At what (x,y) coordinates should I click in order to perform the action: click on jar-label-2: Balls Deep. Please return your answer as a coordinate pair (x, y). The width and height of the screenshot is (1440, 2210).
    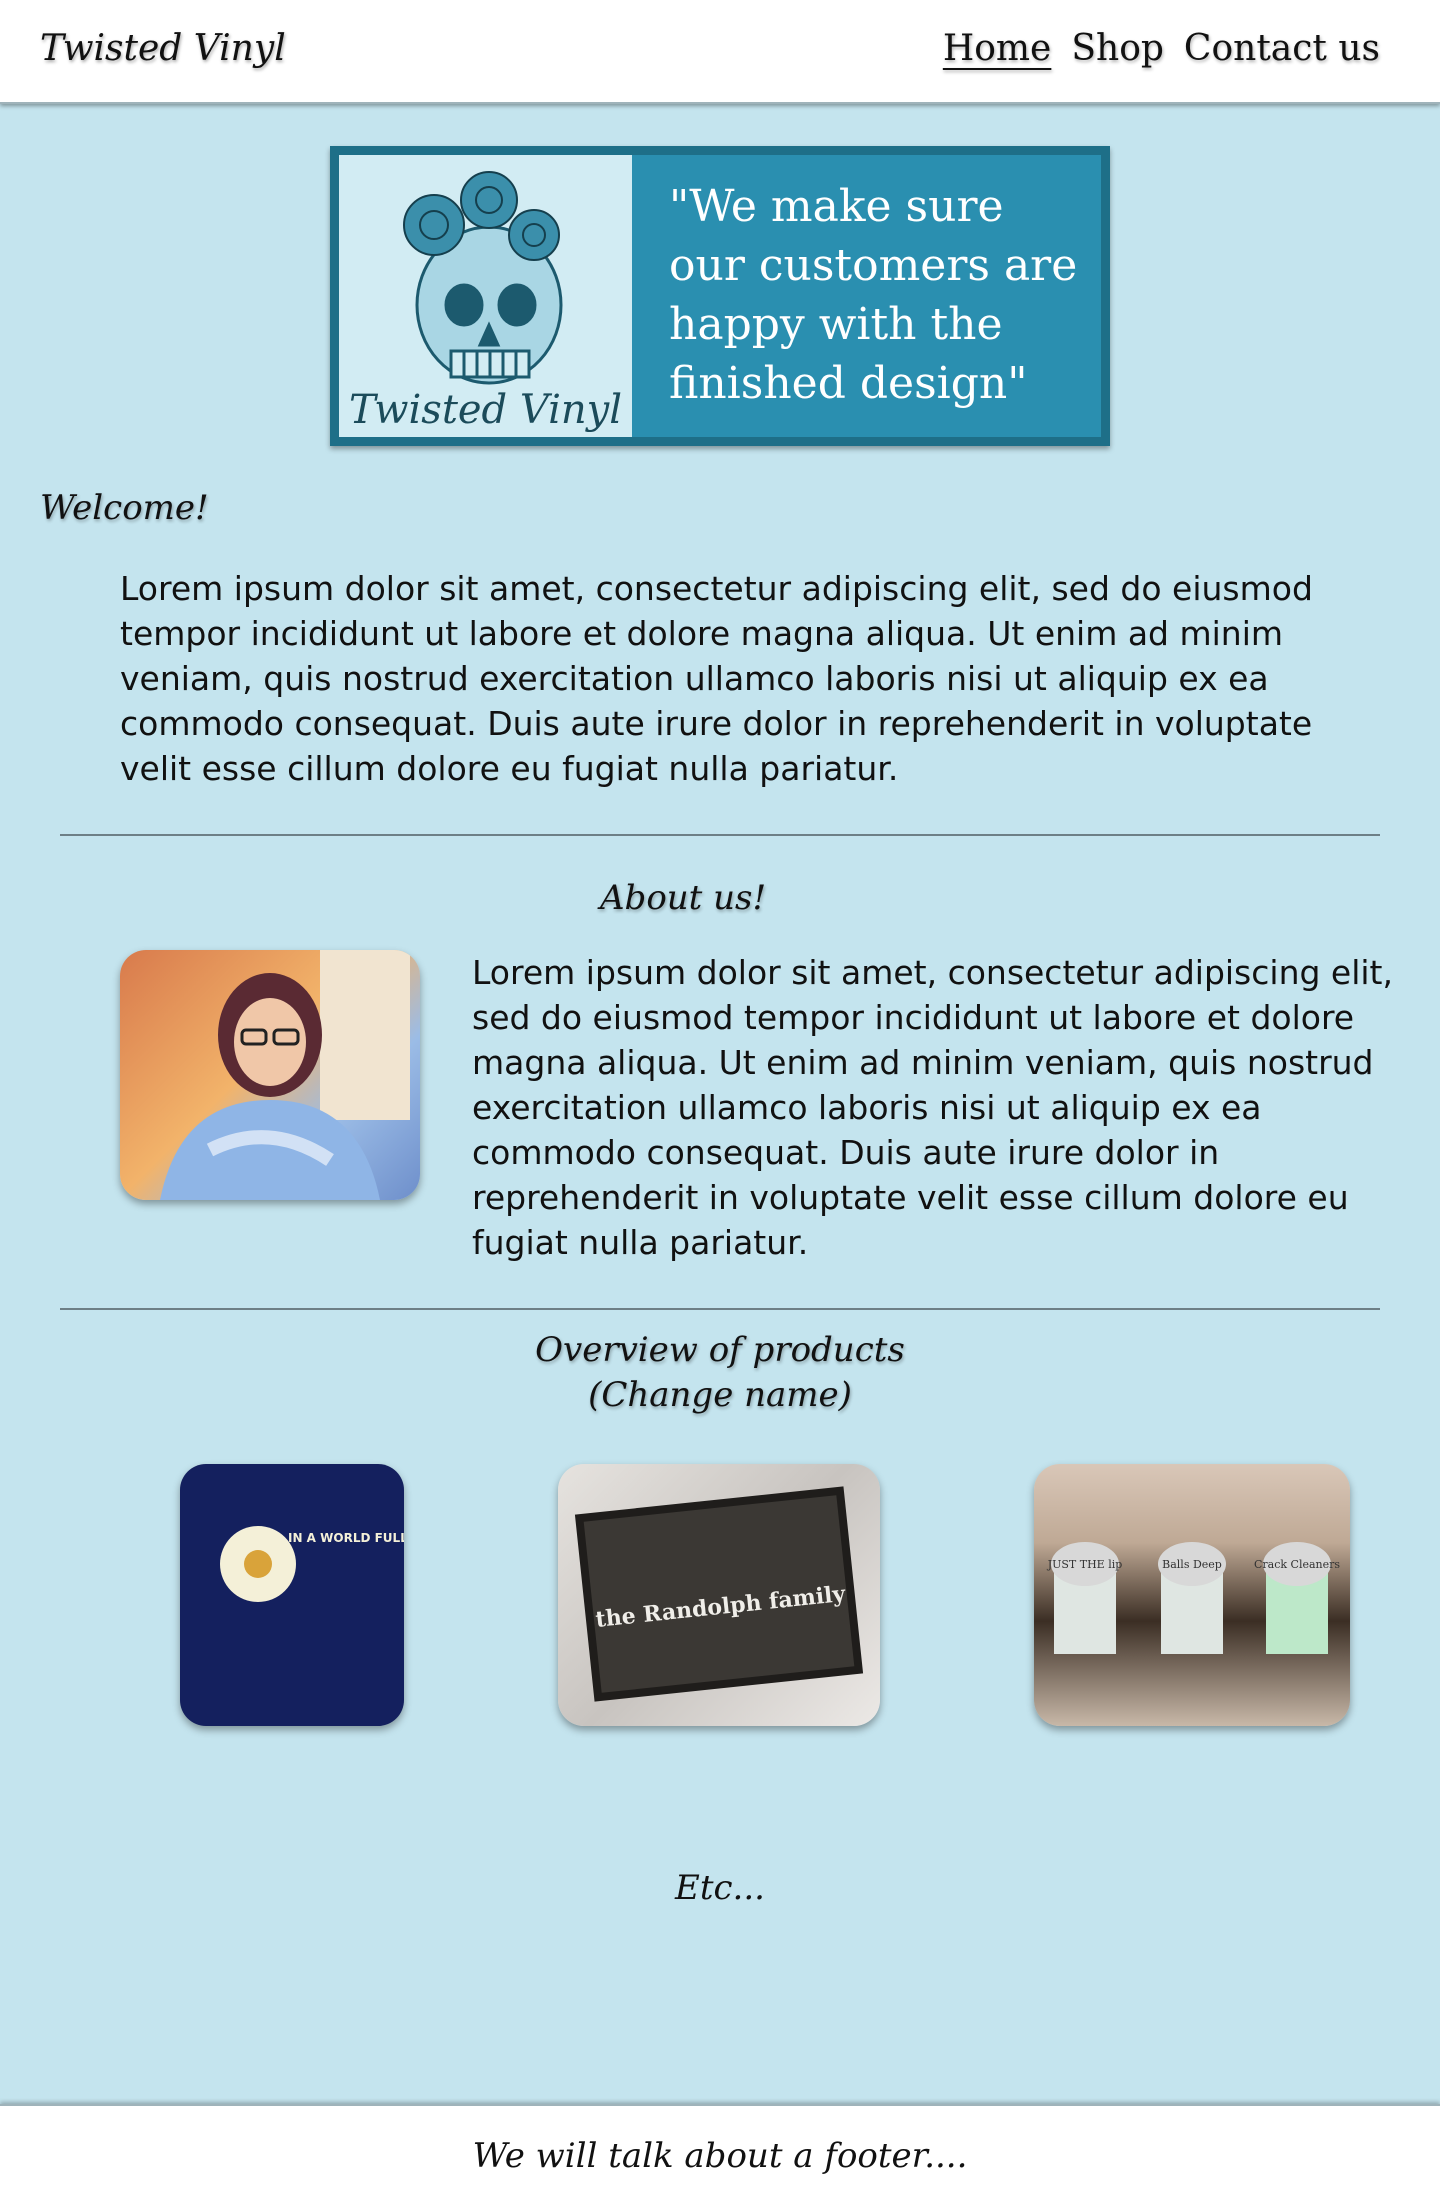
    Looking at the image, I should click on (1192, 1564).